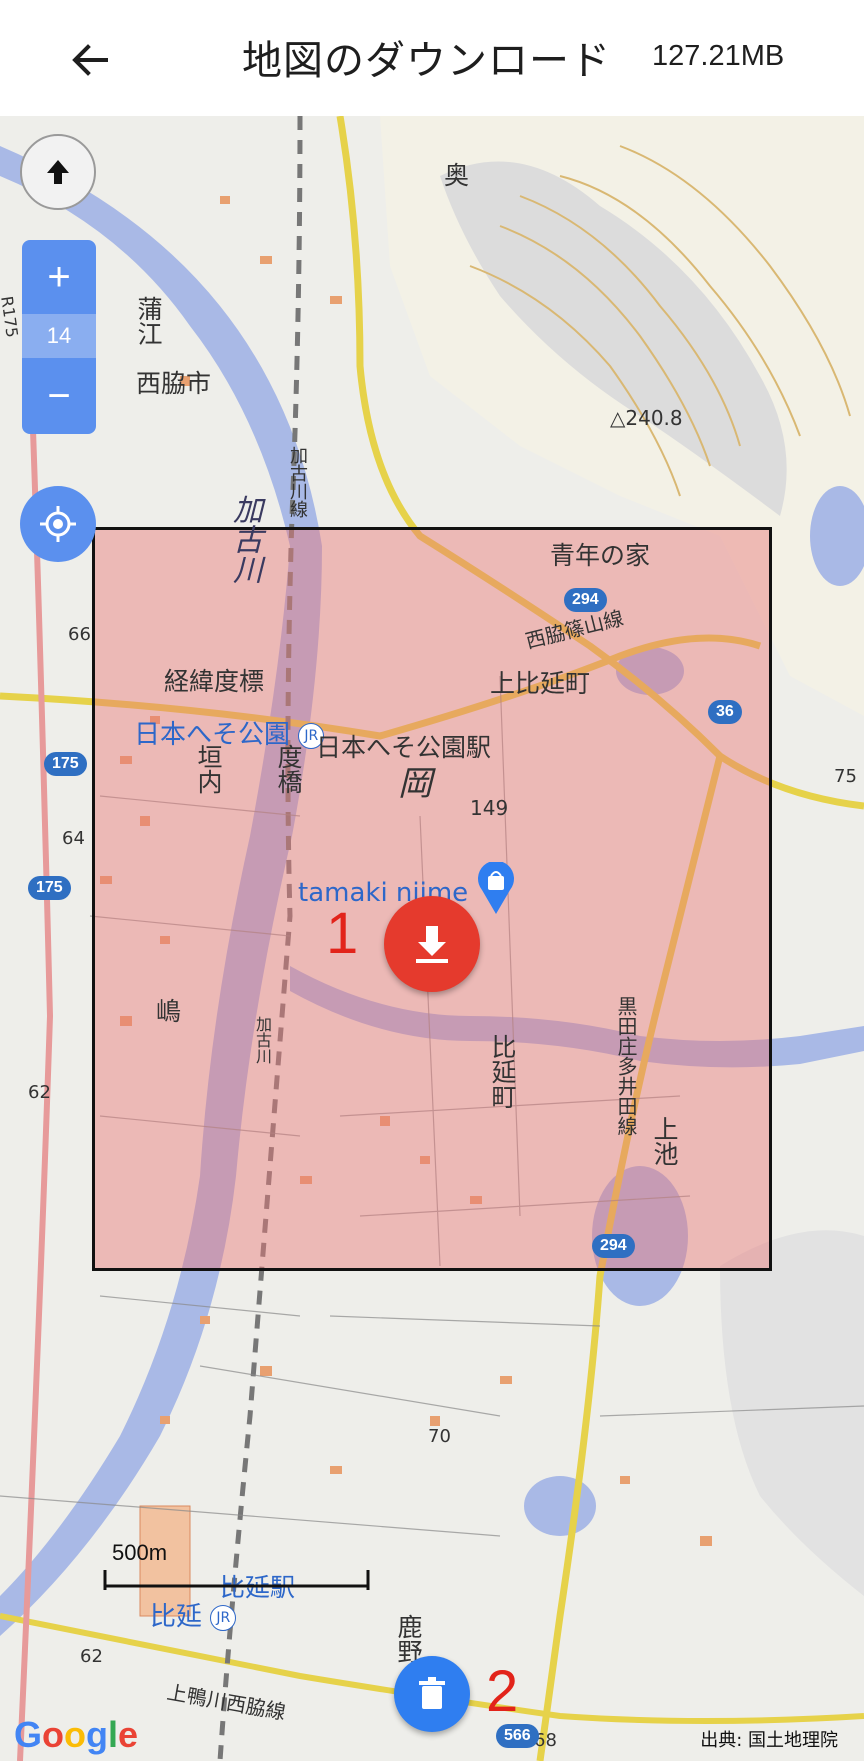 The height and width of the screenshot is (1761, 864). I want to click on minus-icon: −, so click(59, 396).